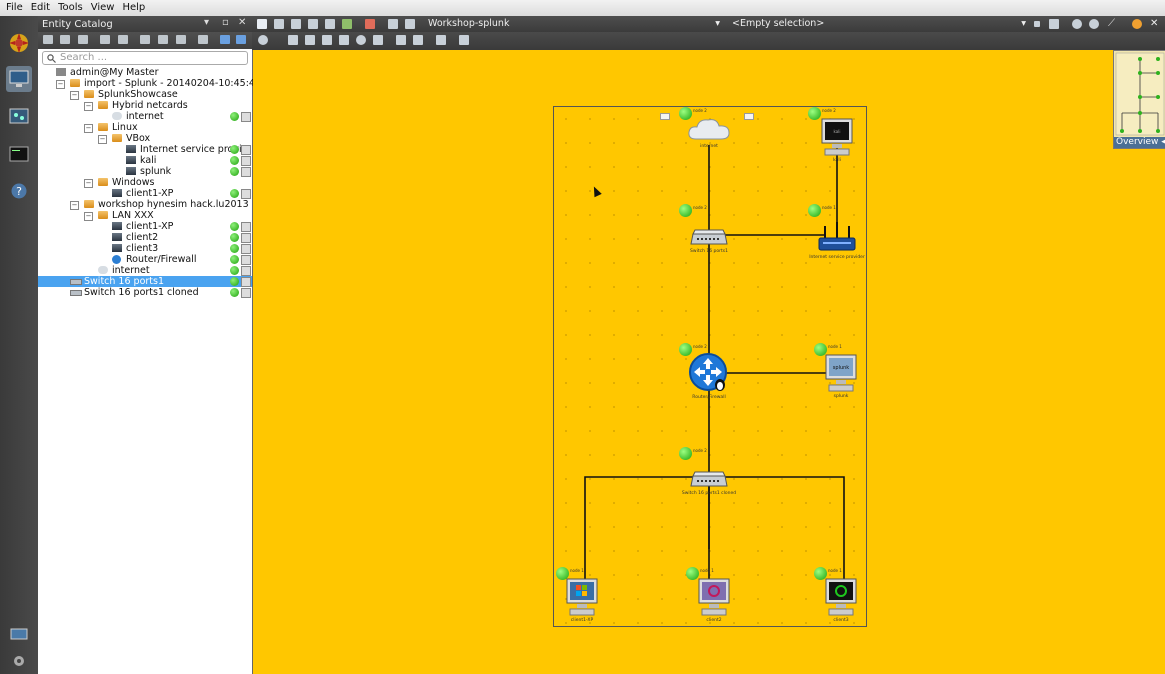  I want to click on tool-export-icon, so click(65, 39).